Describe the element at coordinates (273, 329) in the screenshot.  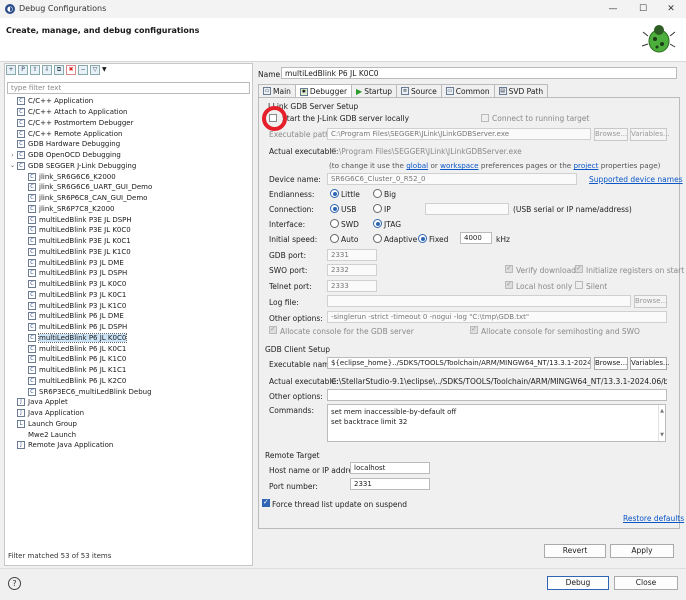
I see `alloc-gdb-console-checkbox` at that location.